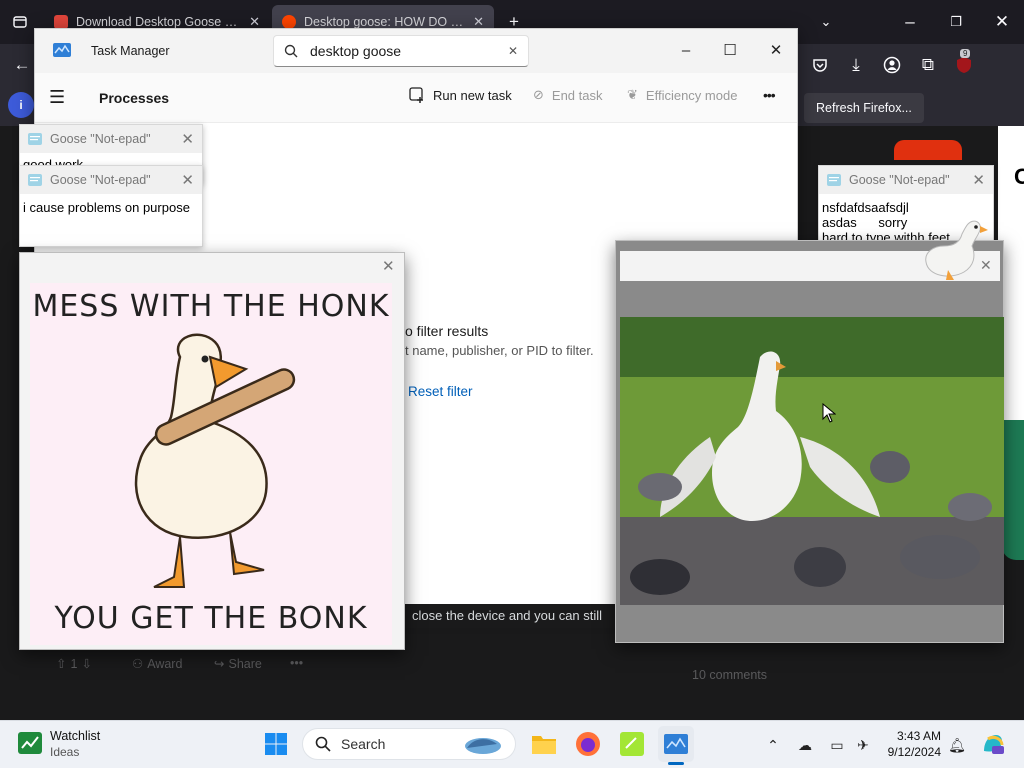 The image size is (1024, 768). What do you see at coordinates (74, 664) in the screenshot?
I see `upvote-button: ⇧ 1 ⇩` at bounding box center [74, 664].